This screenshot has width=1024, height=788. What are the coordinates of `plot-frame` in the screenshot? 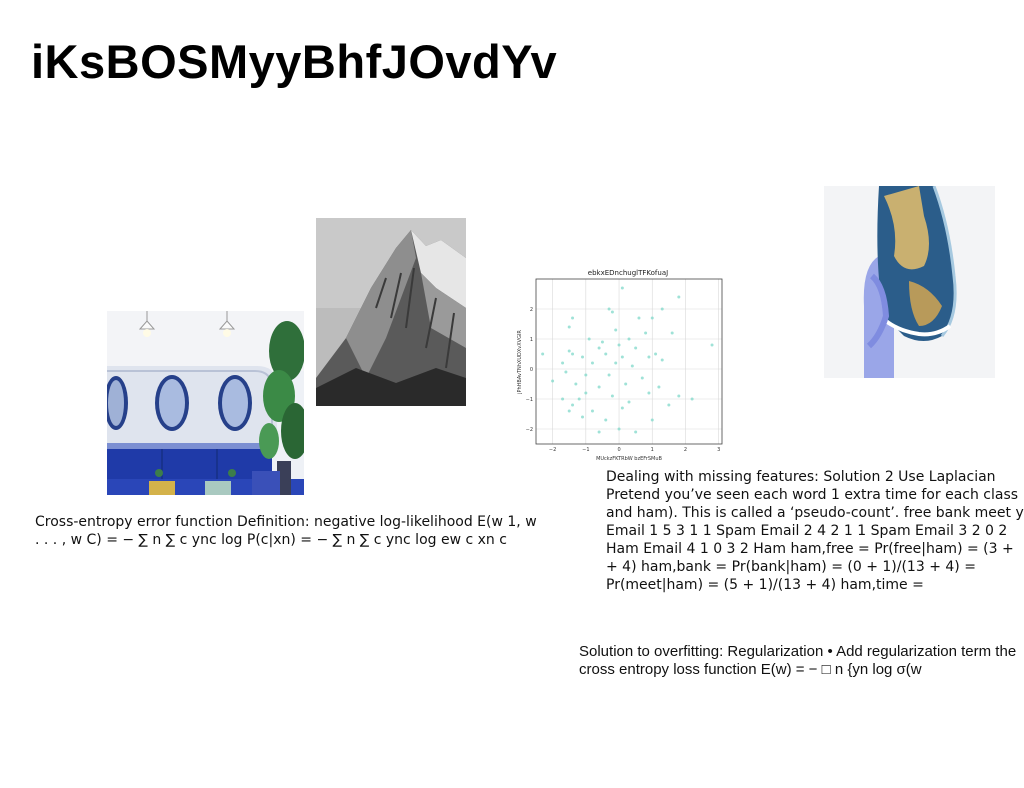 It's located at (629, 361).